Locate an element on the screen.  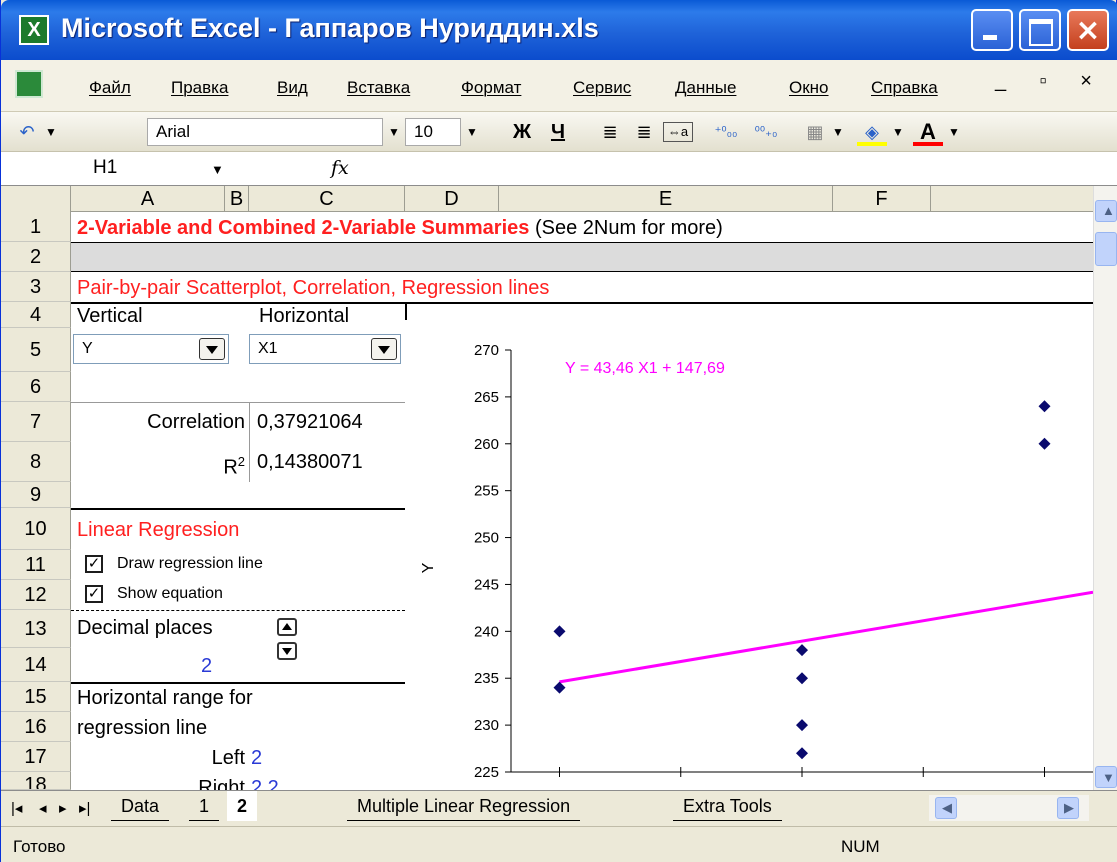
borders-dropdown-icon: ▼ is located at coordinates (838, 132).